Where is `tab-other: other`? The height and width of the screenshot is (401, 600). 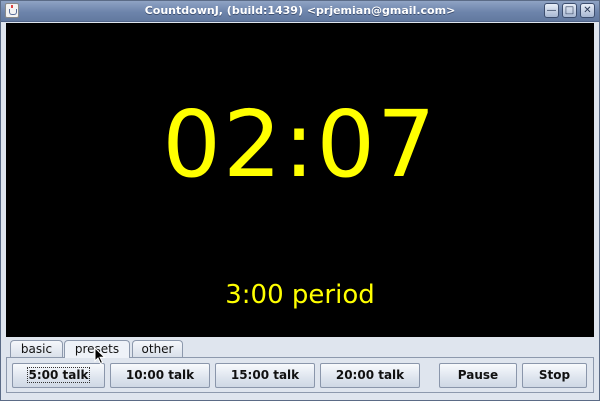
tab-other: other is located at coordinates (157, 348).